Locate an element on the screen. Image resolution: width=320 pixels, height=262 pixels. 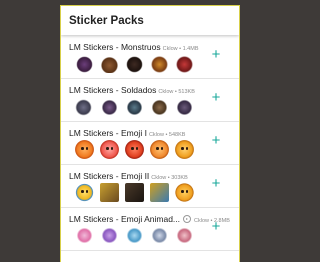
app-title: Sticker Packs is located at coordinates (106, 20).